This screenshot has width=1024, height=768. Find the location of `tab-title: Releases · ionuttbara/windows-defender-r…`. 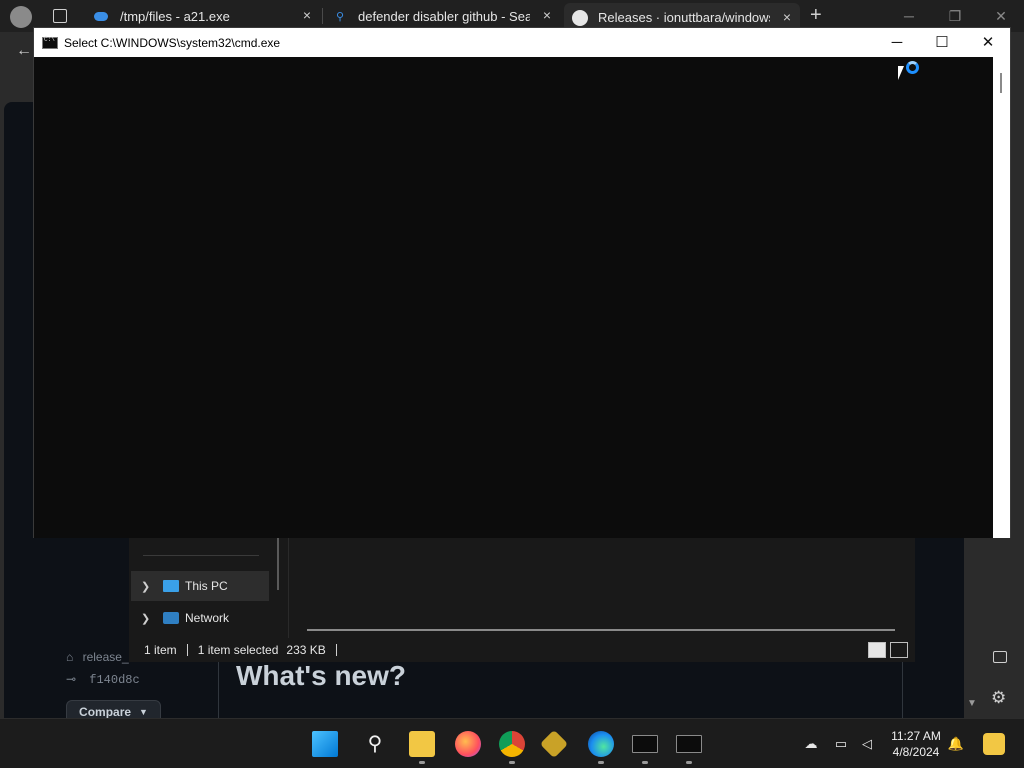

tab-title: Releases · ionuttbara/windows-defender-r… is located at coordinates (684, 17).